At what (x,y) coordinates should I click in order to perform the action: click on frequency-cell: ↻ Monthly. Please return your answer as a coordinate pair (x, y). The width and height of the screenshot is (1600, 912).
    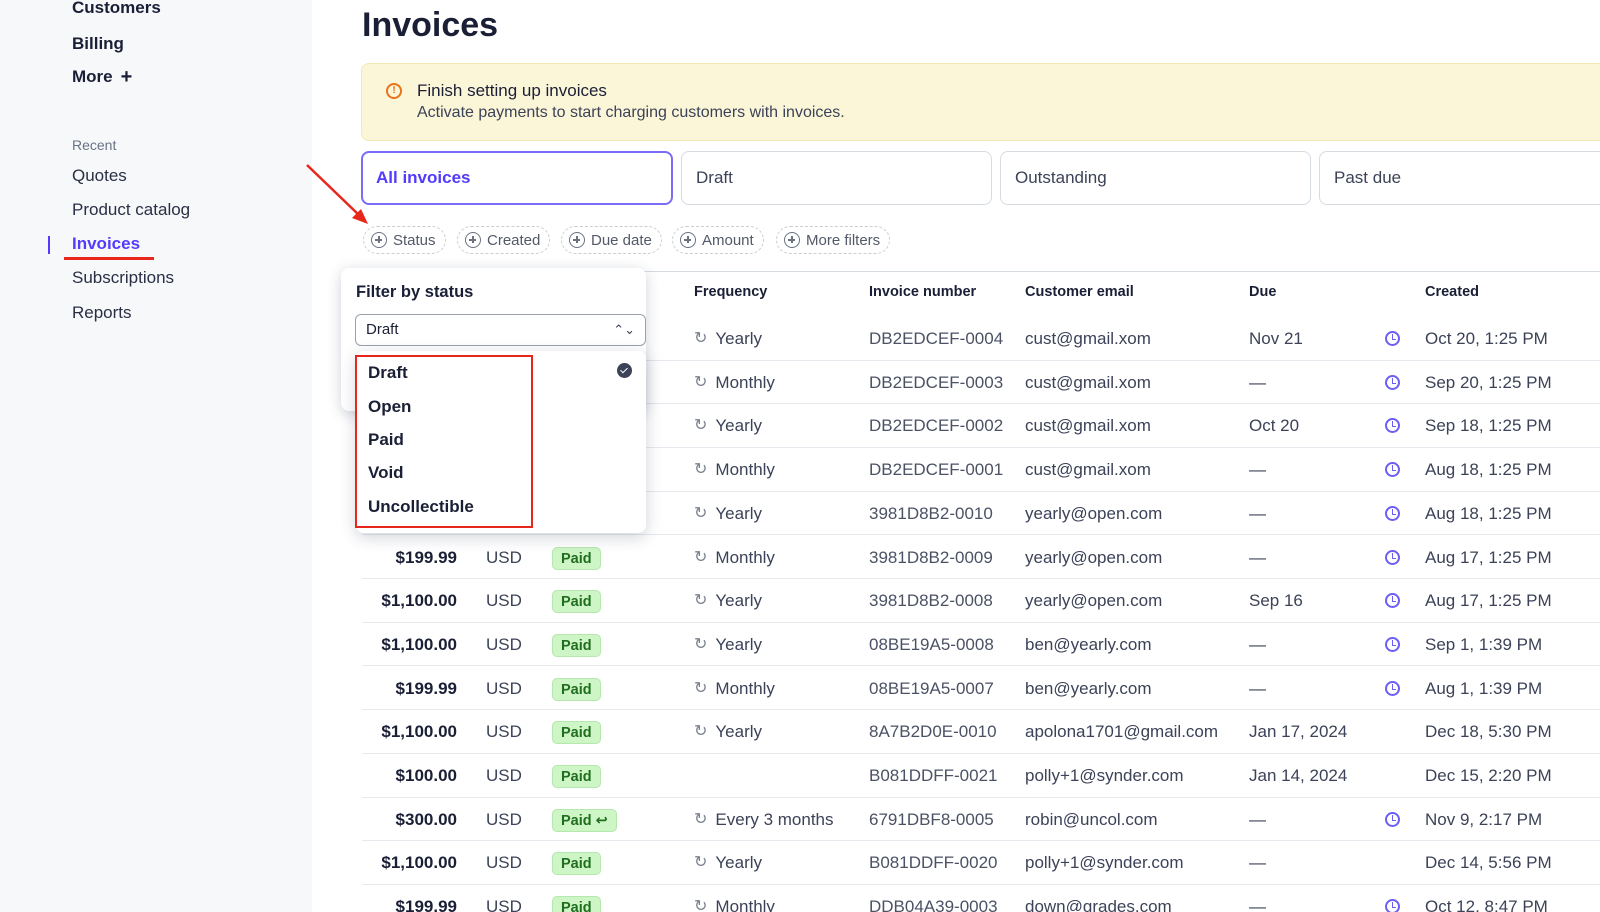
    Looking at the image, I should click on (734, 688).